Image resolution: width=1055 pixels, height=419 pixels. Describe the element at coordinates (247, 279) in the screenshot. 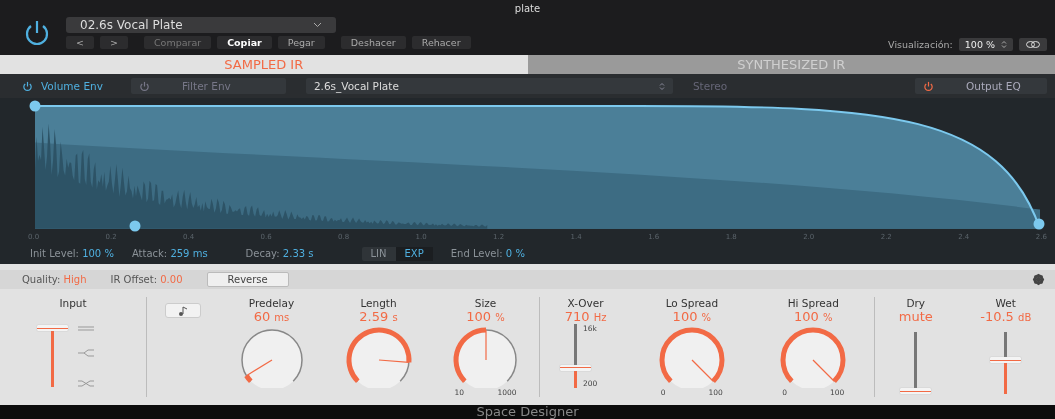

I see `reverse-button: Reverse` at that location.